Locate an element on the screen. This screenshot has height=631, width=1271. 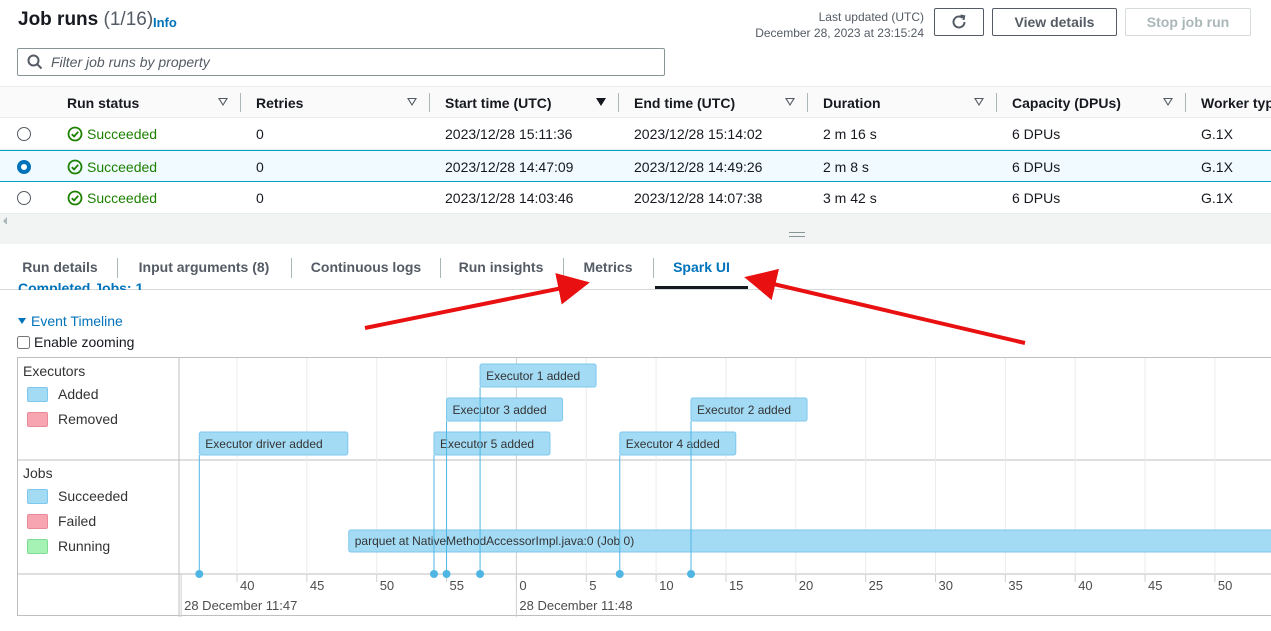
axis-tick-label: 50 is located at coordinates (387, 585).